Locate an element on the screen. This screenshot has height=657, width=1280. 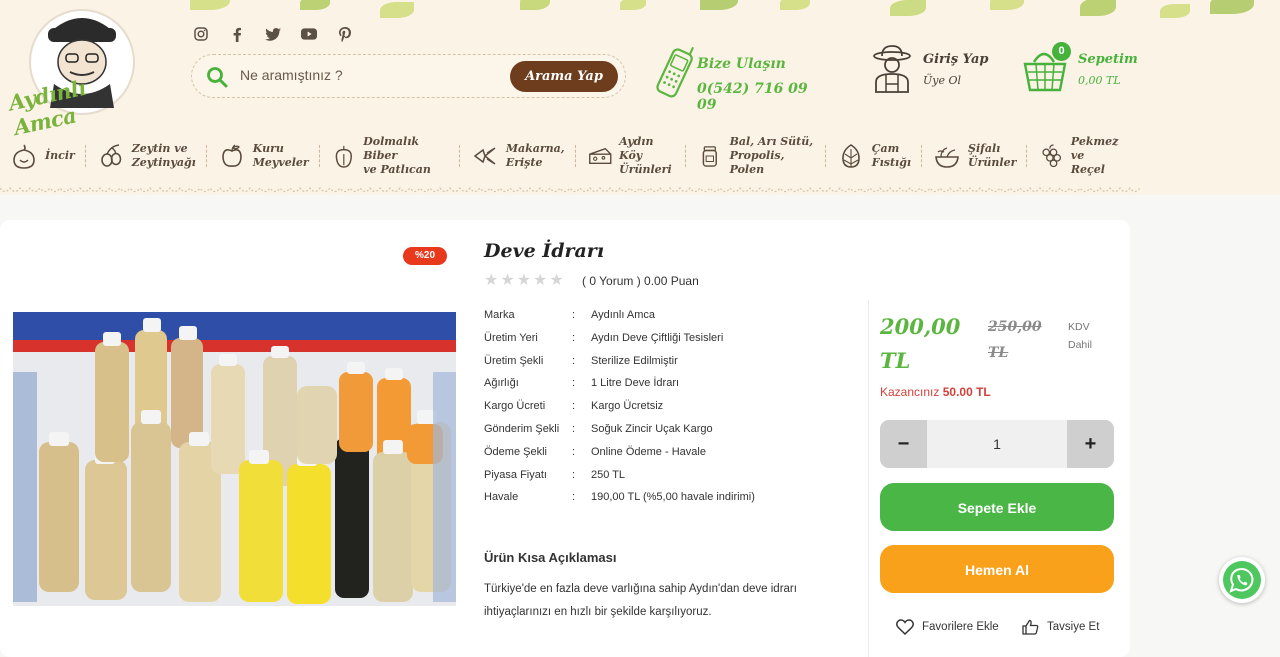
add-to-favorites-link: Favorilere Ekle is located at coordinates (947, 627).